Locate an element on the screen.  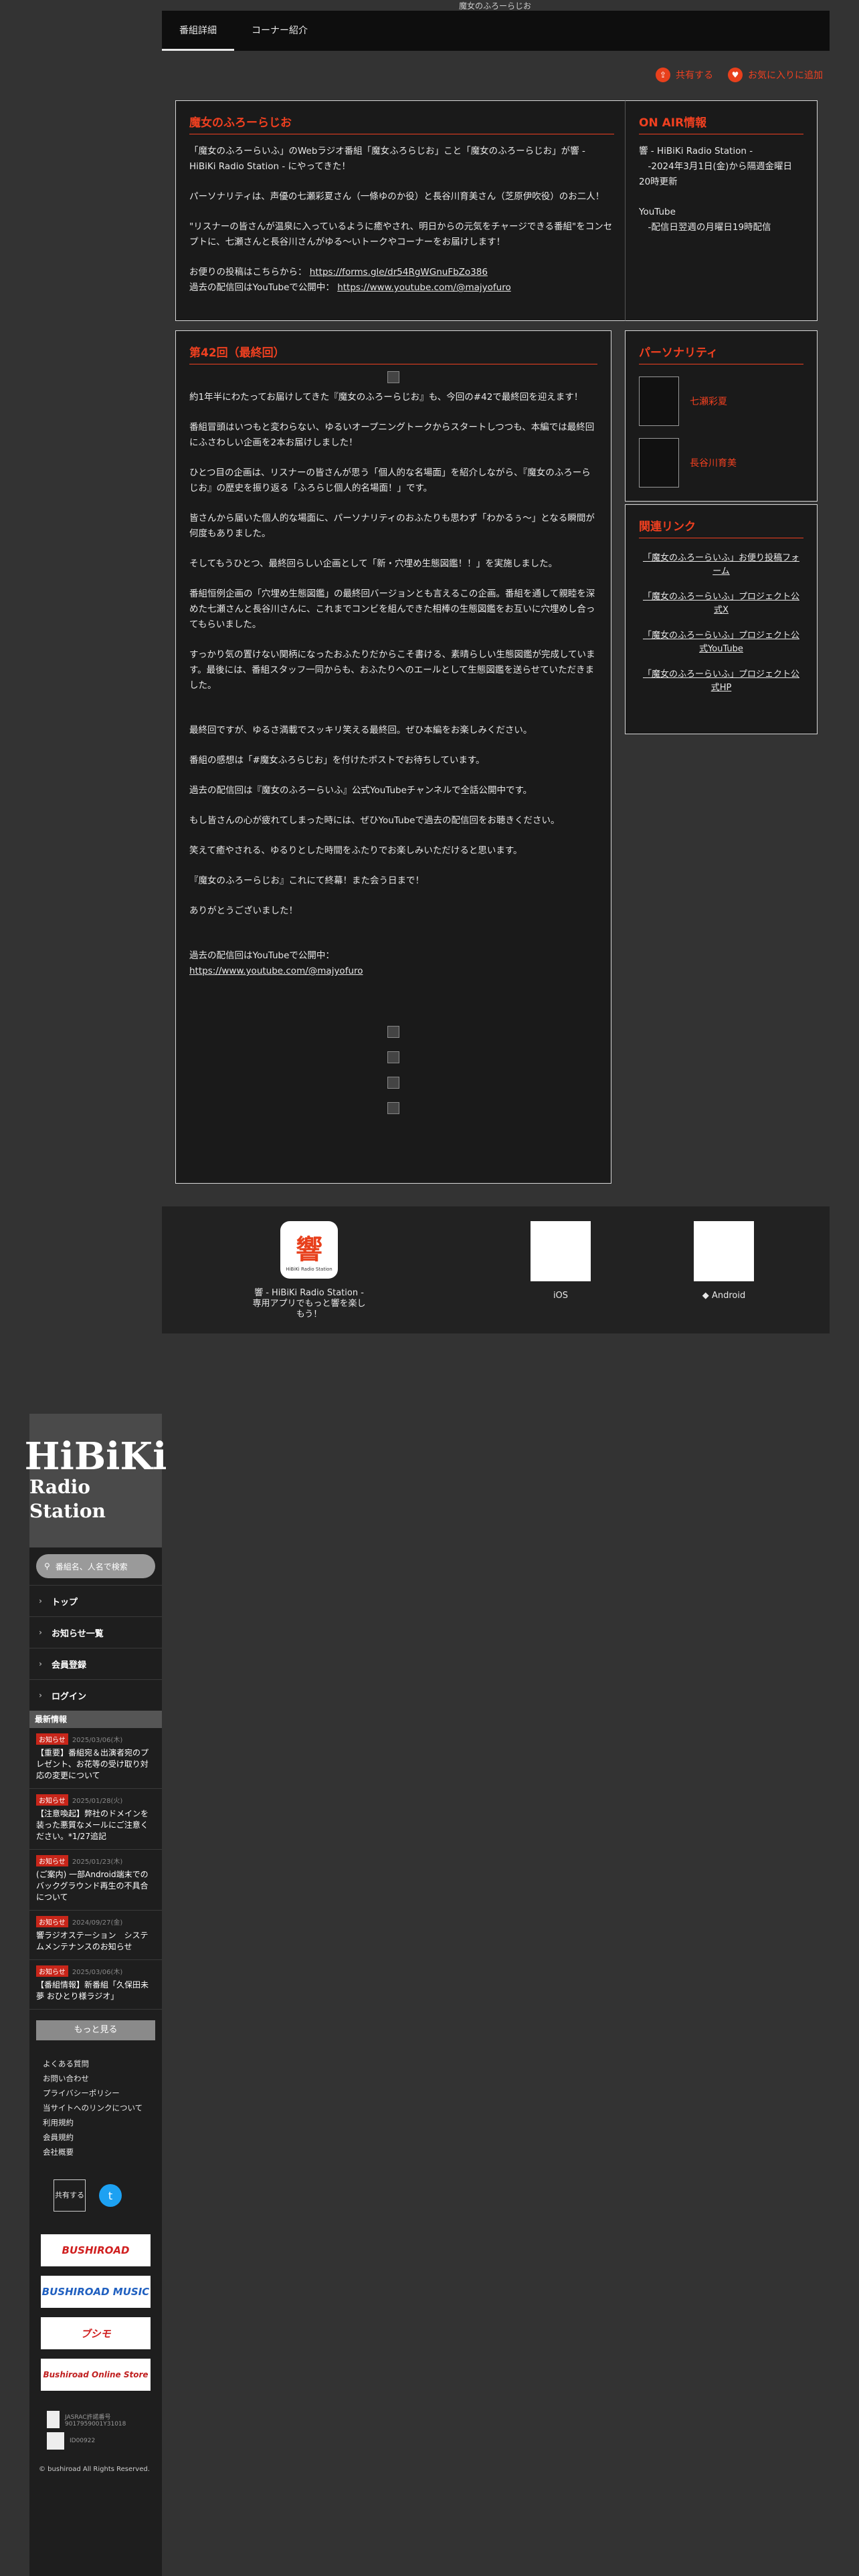
news-text: 響ラジオステーション システムメンテナンスのお知らせ is located at coordinates (92, 1941).